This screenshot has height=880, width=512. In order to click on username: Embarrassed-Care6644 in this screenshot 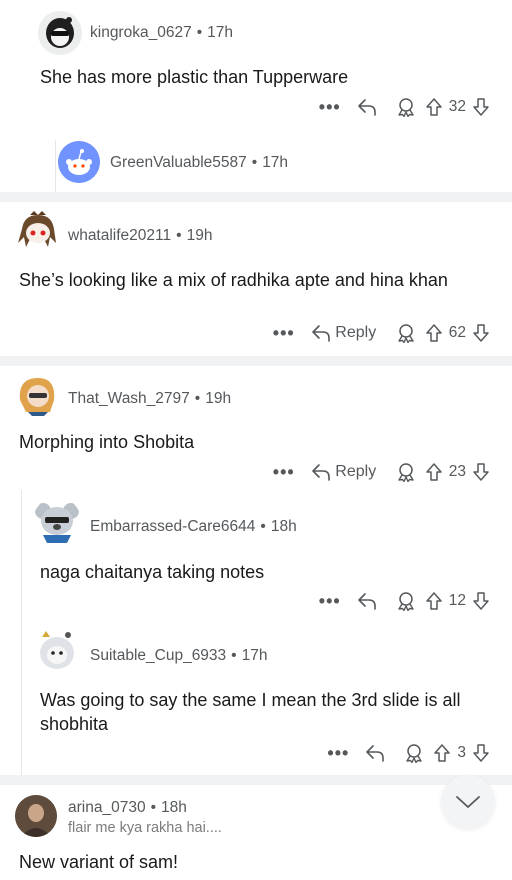, I will do `click(172, 526)`.